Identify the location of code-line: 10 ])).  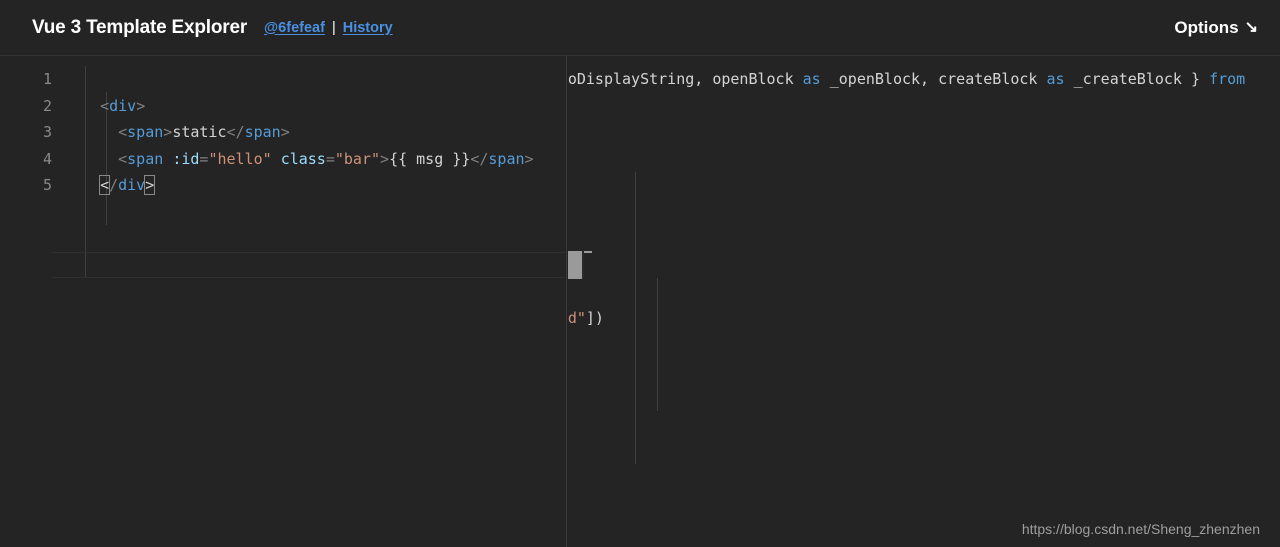
(923, 344).